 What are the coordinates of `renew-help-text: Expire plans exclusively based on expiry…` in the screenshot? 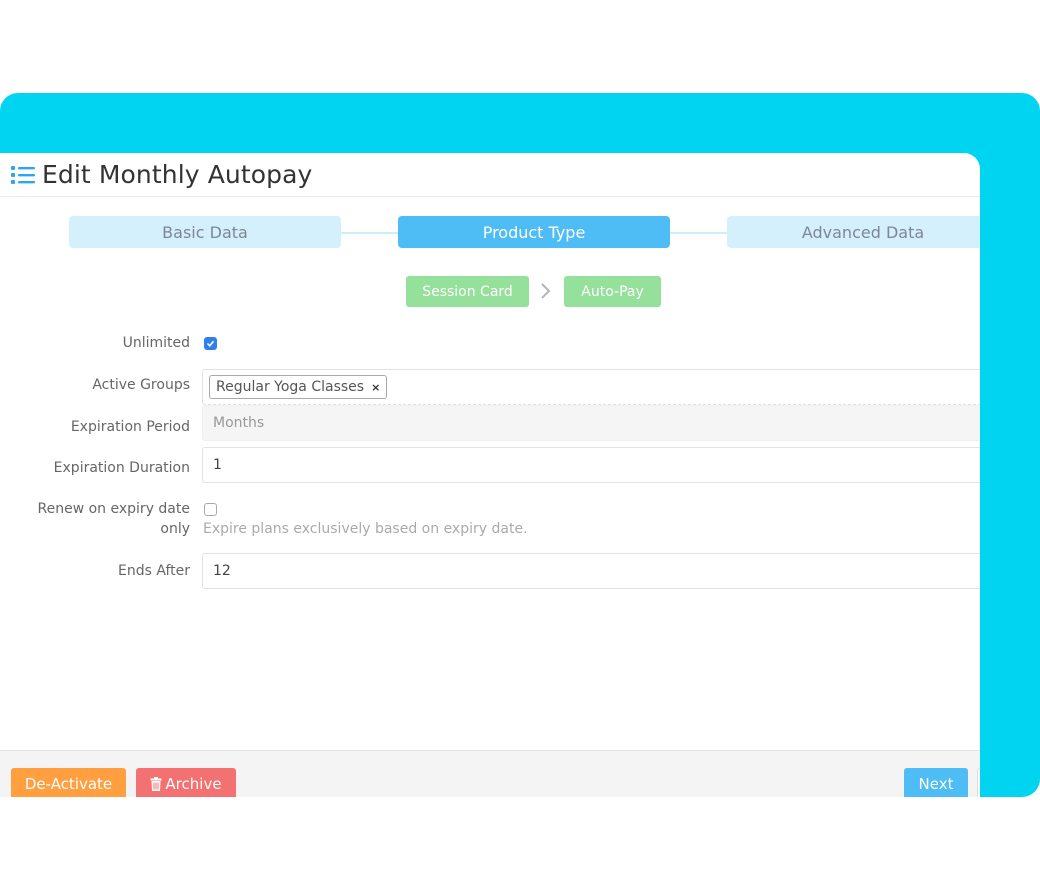 It's located at (365, 529).